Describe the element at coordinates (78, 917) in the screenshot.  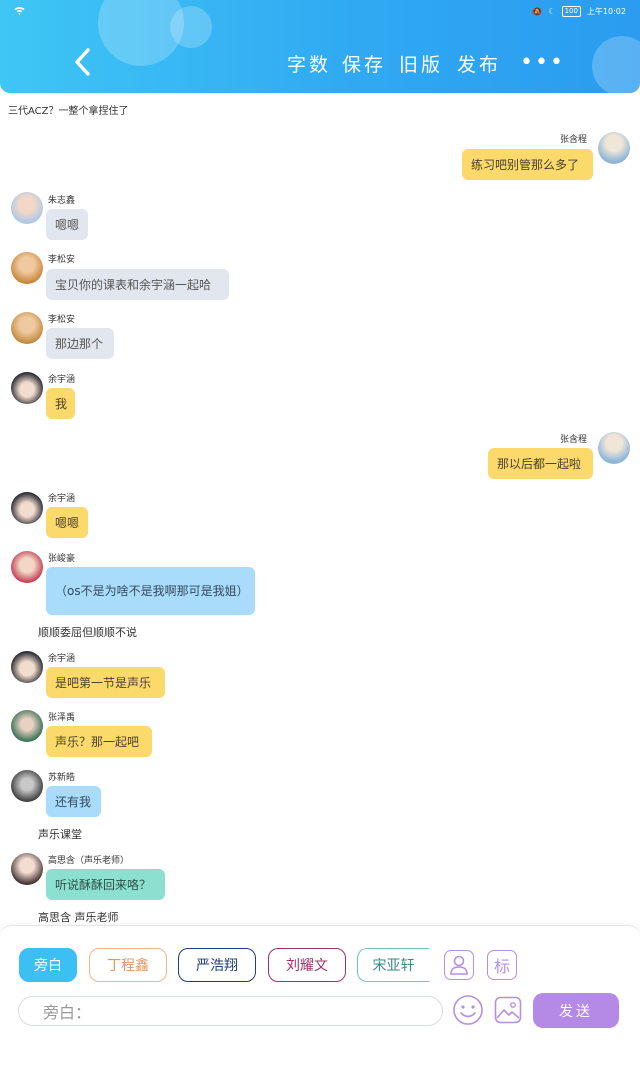
I see `narration-text: 高思含 声乐老师` at that location.